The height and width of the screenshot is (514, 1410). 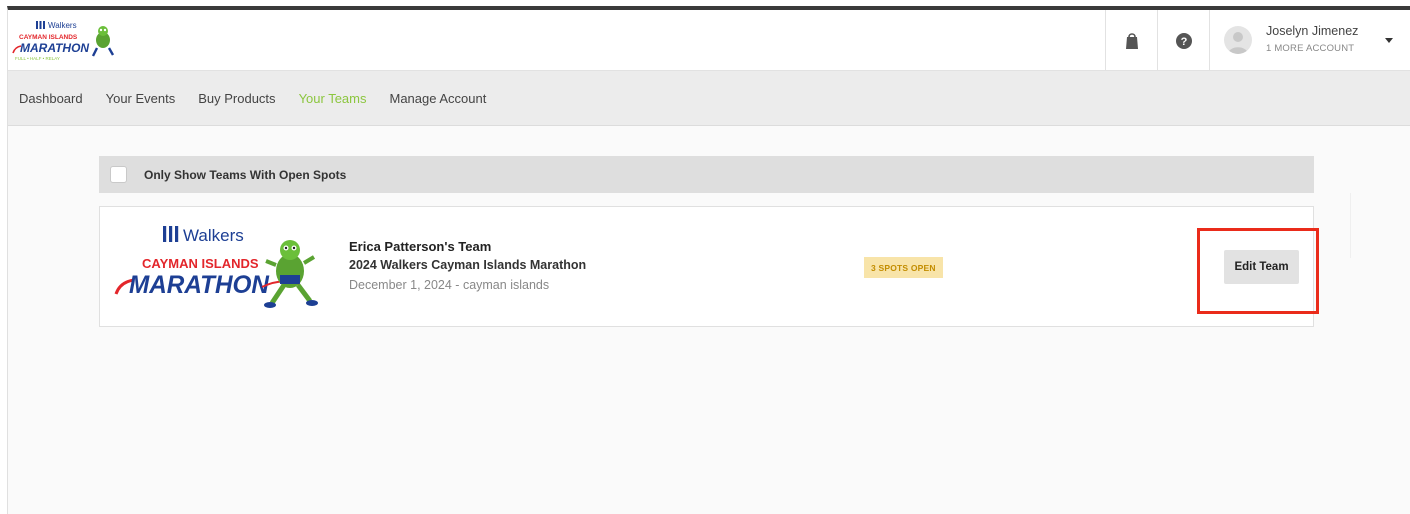 I want to click on nav-your-events: Your Events, so click(x=141, y=98).